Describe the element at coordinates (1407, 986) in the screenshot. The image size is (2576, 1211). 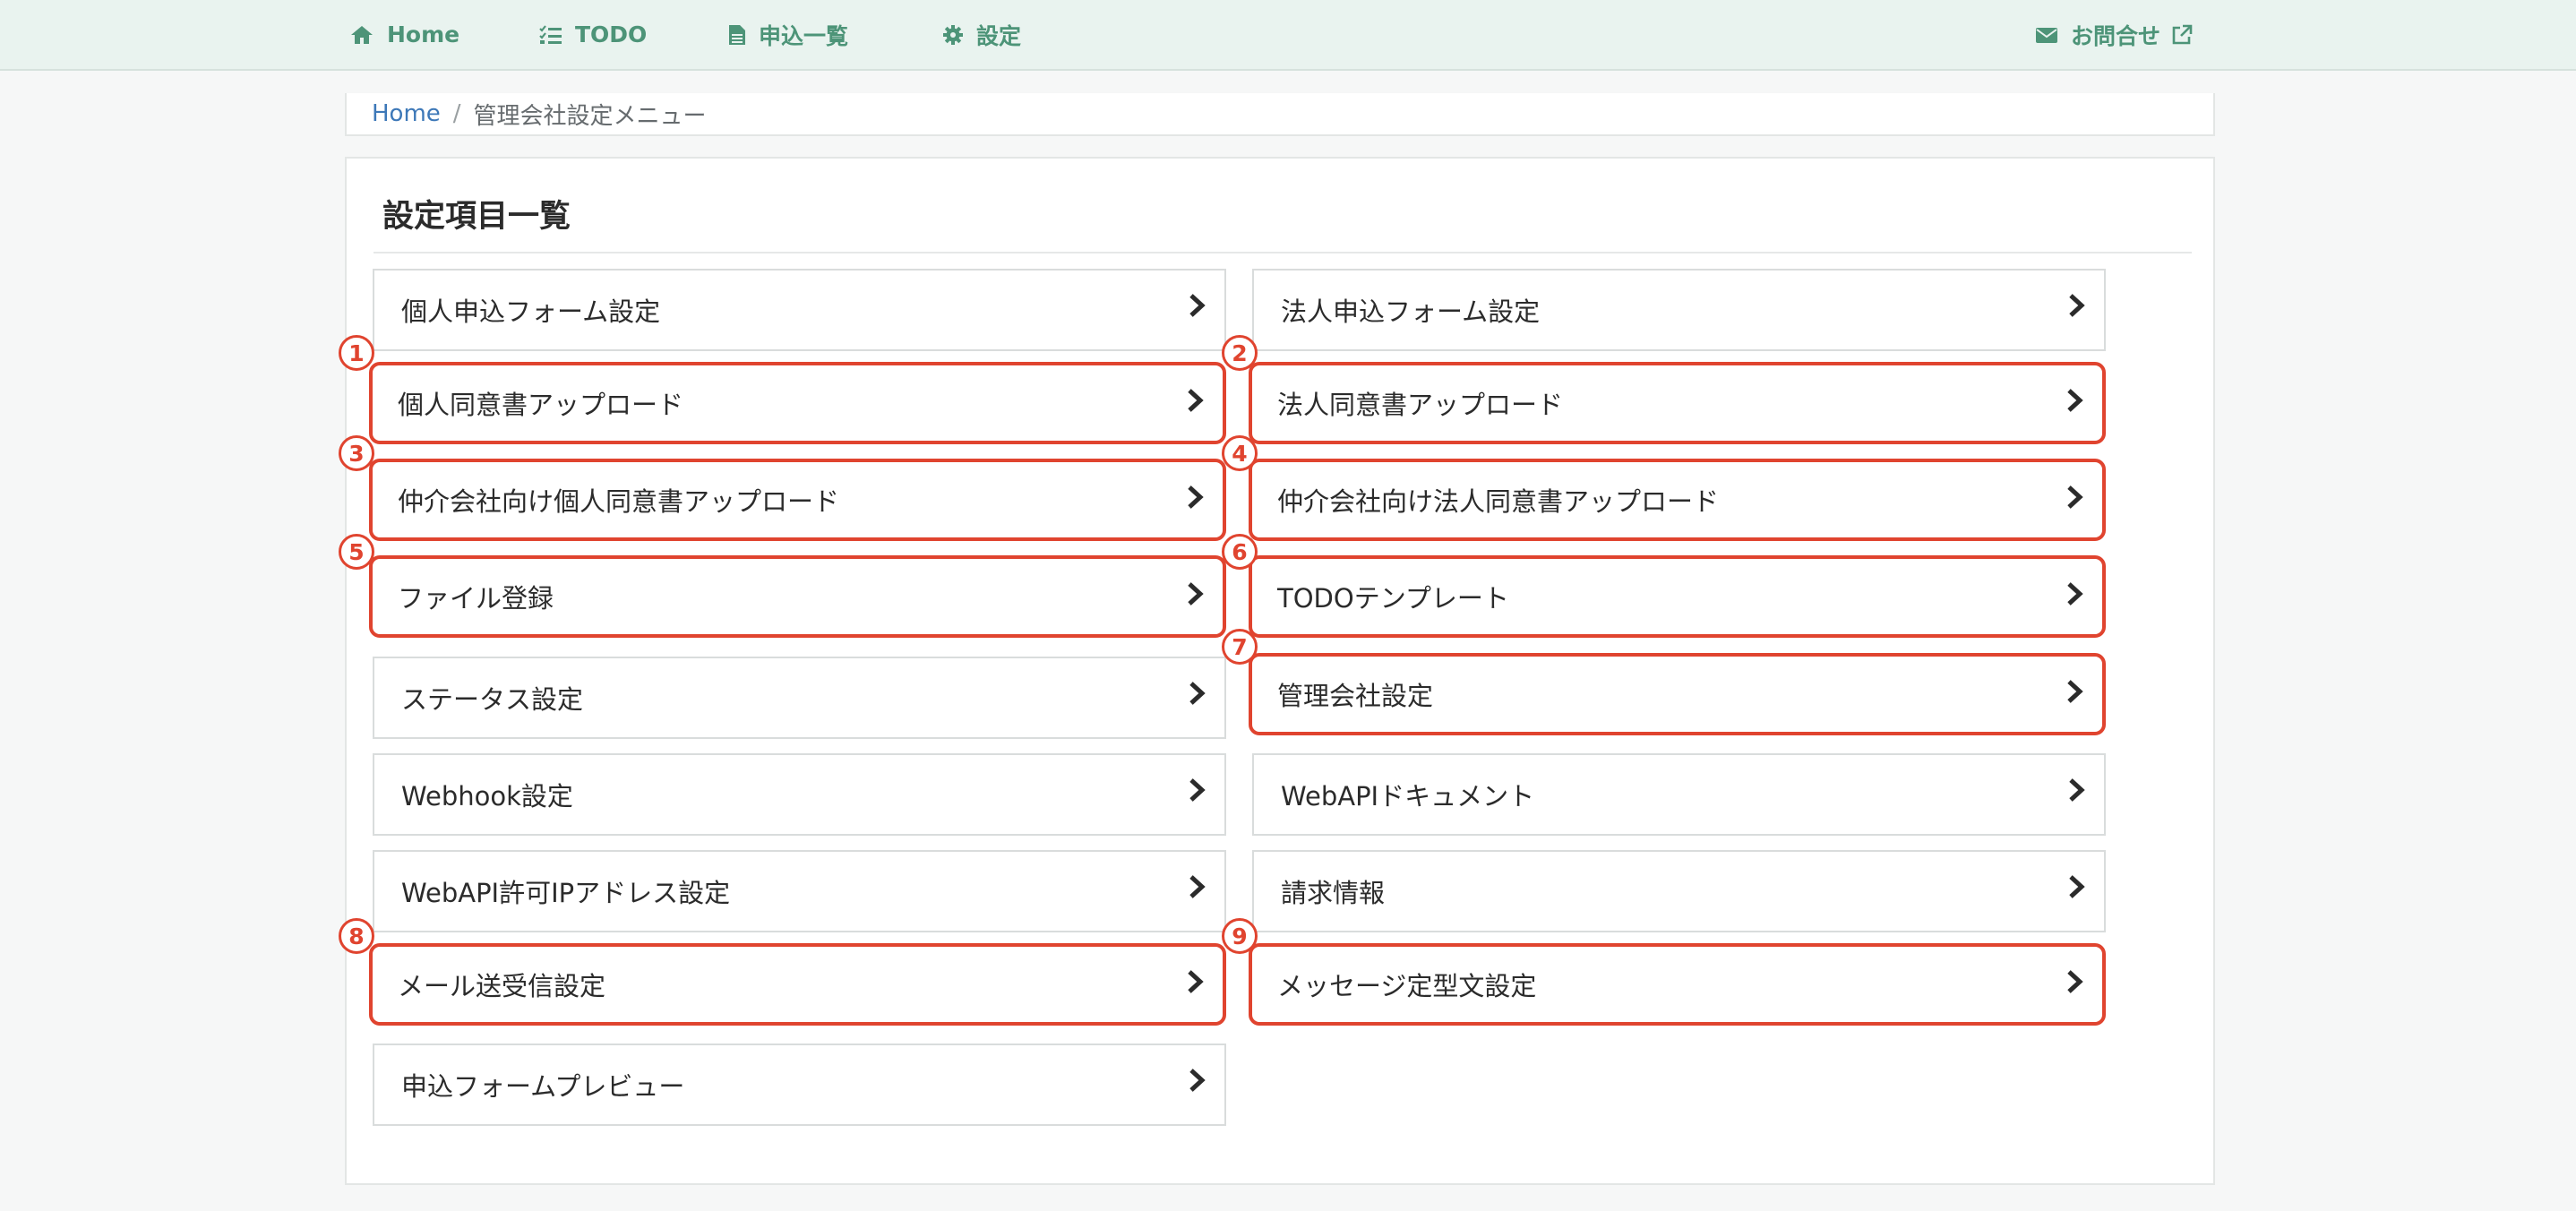
I see `menu-item-label: メッセージ定型文設定` at that location.